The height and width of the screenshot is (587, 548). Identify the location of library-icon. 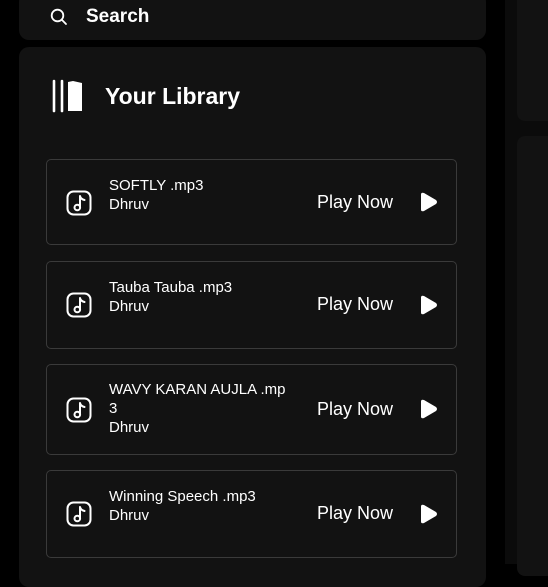
(67, 96).